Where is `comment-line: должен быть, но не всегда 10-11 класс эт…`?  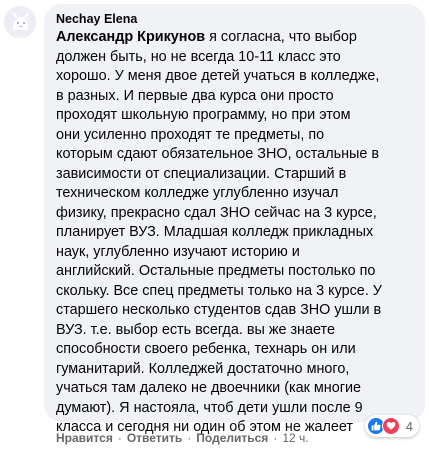
comment-line: должен быть, но не всегда 10-11 класс эт… is located at coordinates (198, 56).